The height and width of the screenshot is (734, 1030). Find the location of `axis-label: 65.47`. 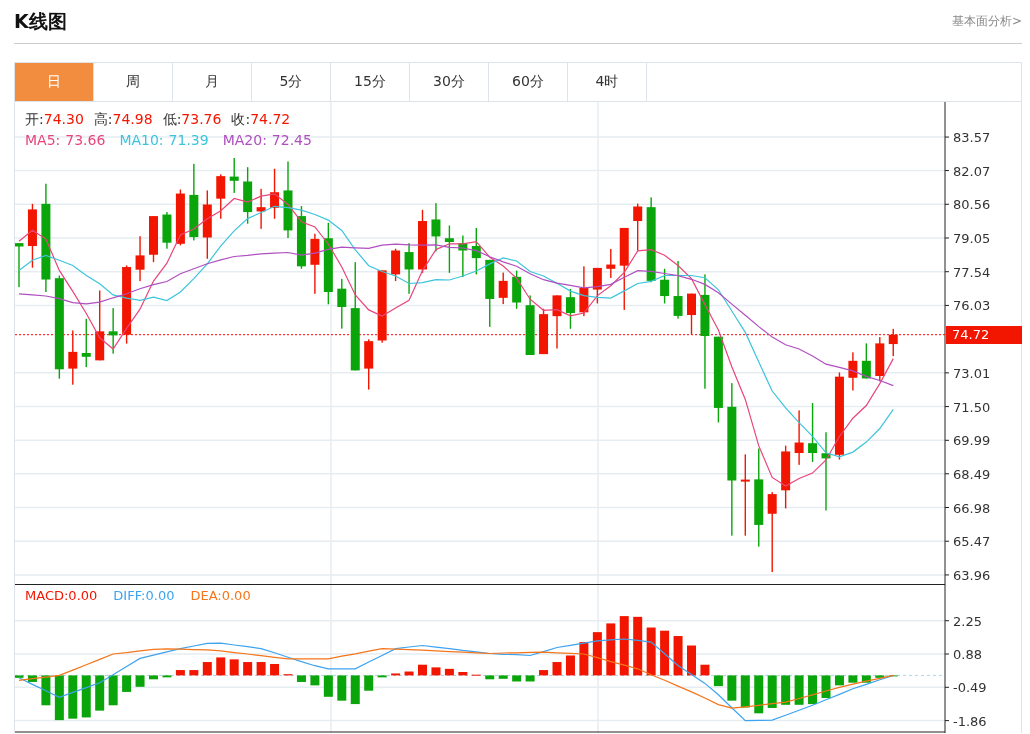

axis-label: 65.47 is located at coordinates (967, 542).